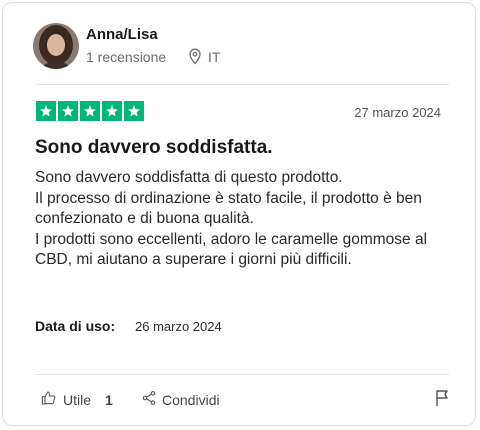  I want to click on useful-button: Utile 1, so click(77, 400).